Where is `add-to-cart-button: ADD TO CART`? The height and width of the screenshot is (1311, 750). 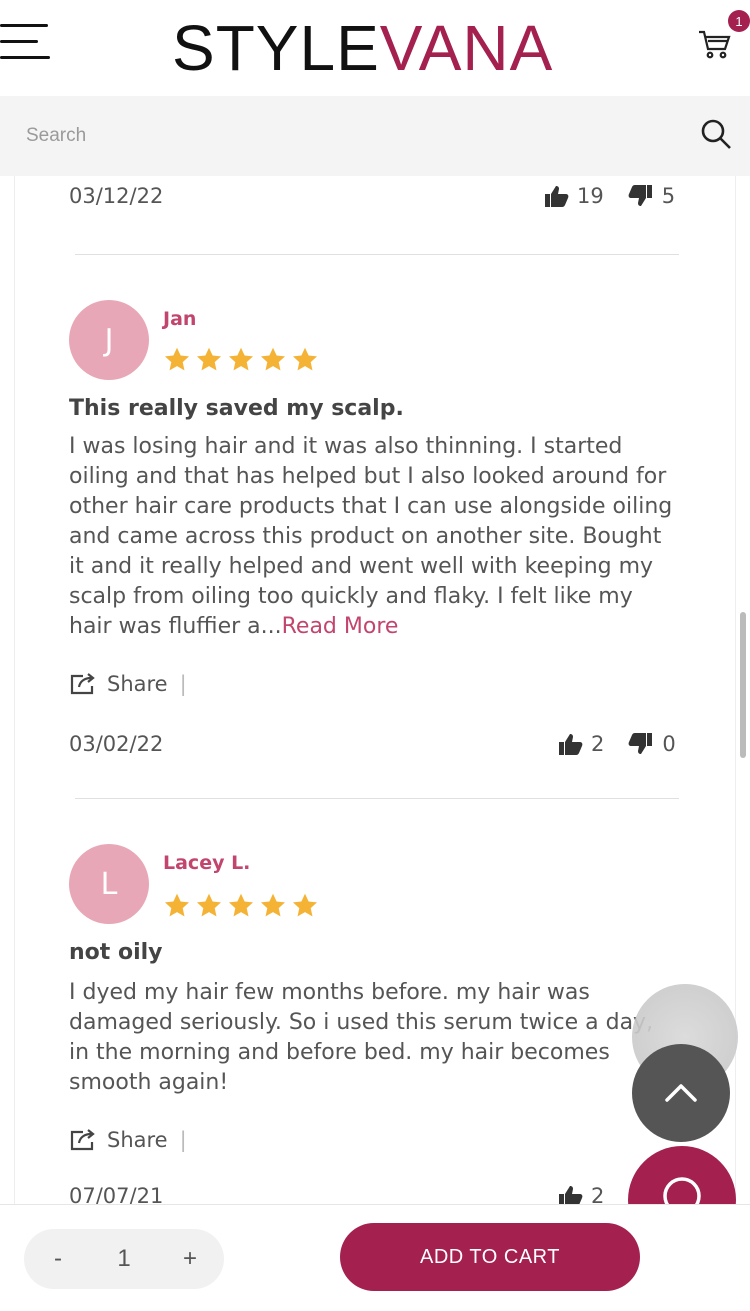 add-to-cart-button: ADD TO CART is located at coordinates (490, 1257).